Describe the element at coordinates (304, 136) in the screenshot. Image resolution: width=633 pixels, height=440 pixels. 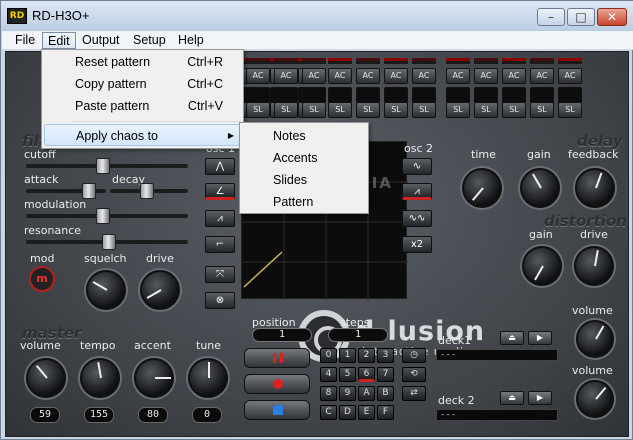
I see `submenu-item-notes: Notes` at that location.